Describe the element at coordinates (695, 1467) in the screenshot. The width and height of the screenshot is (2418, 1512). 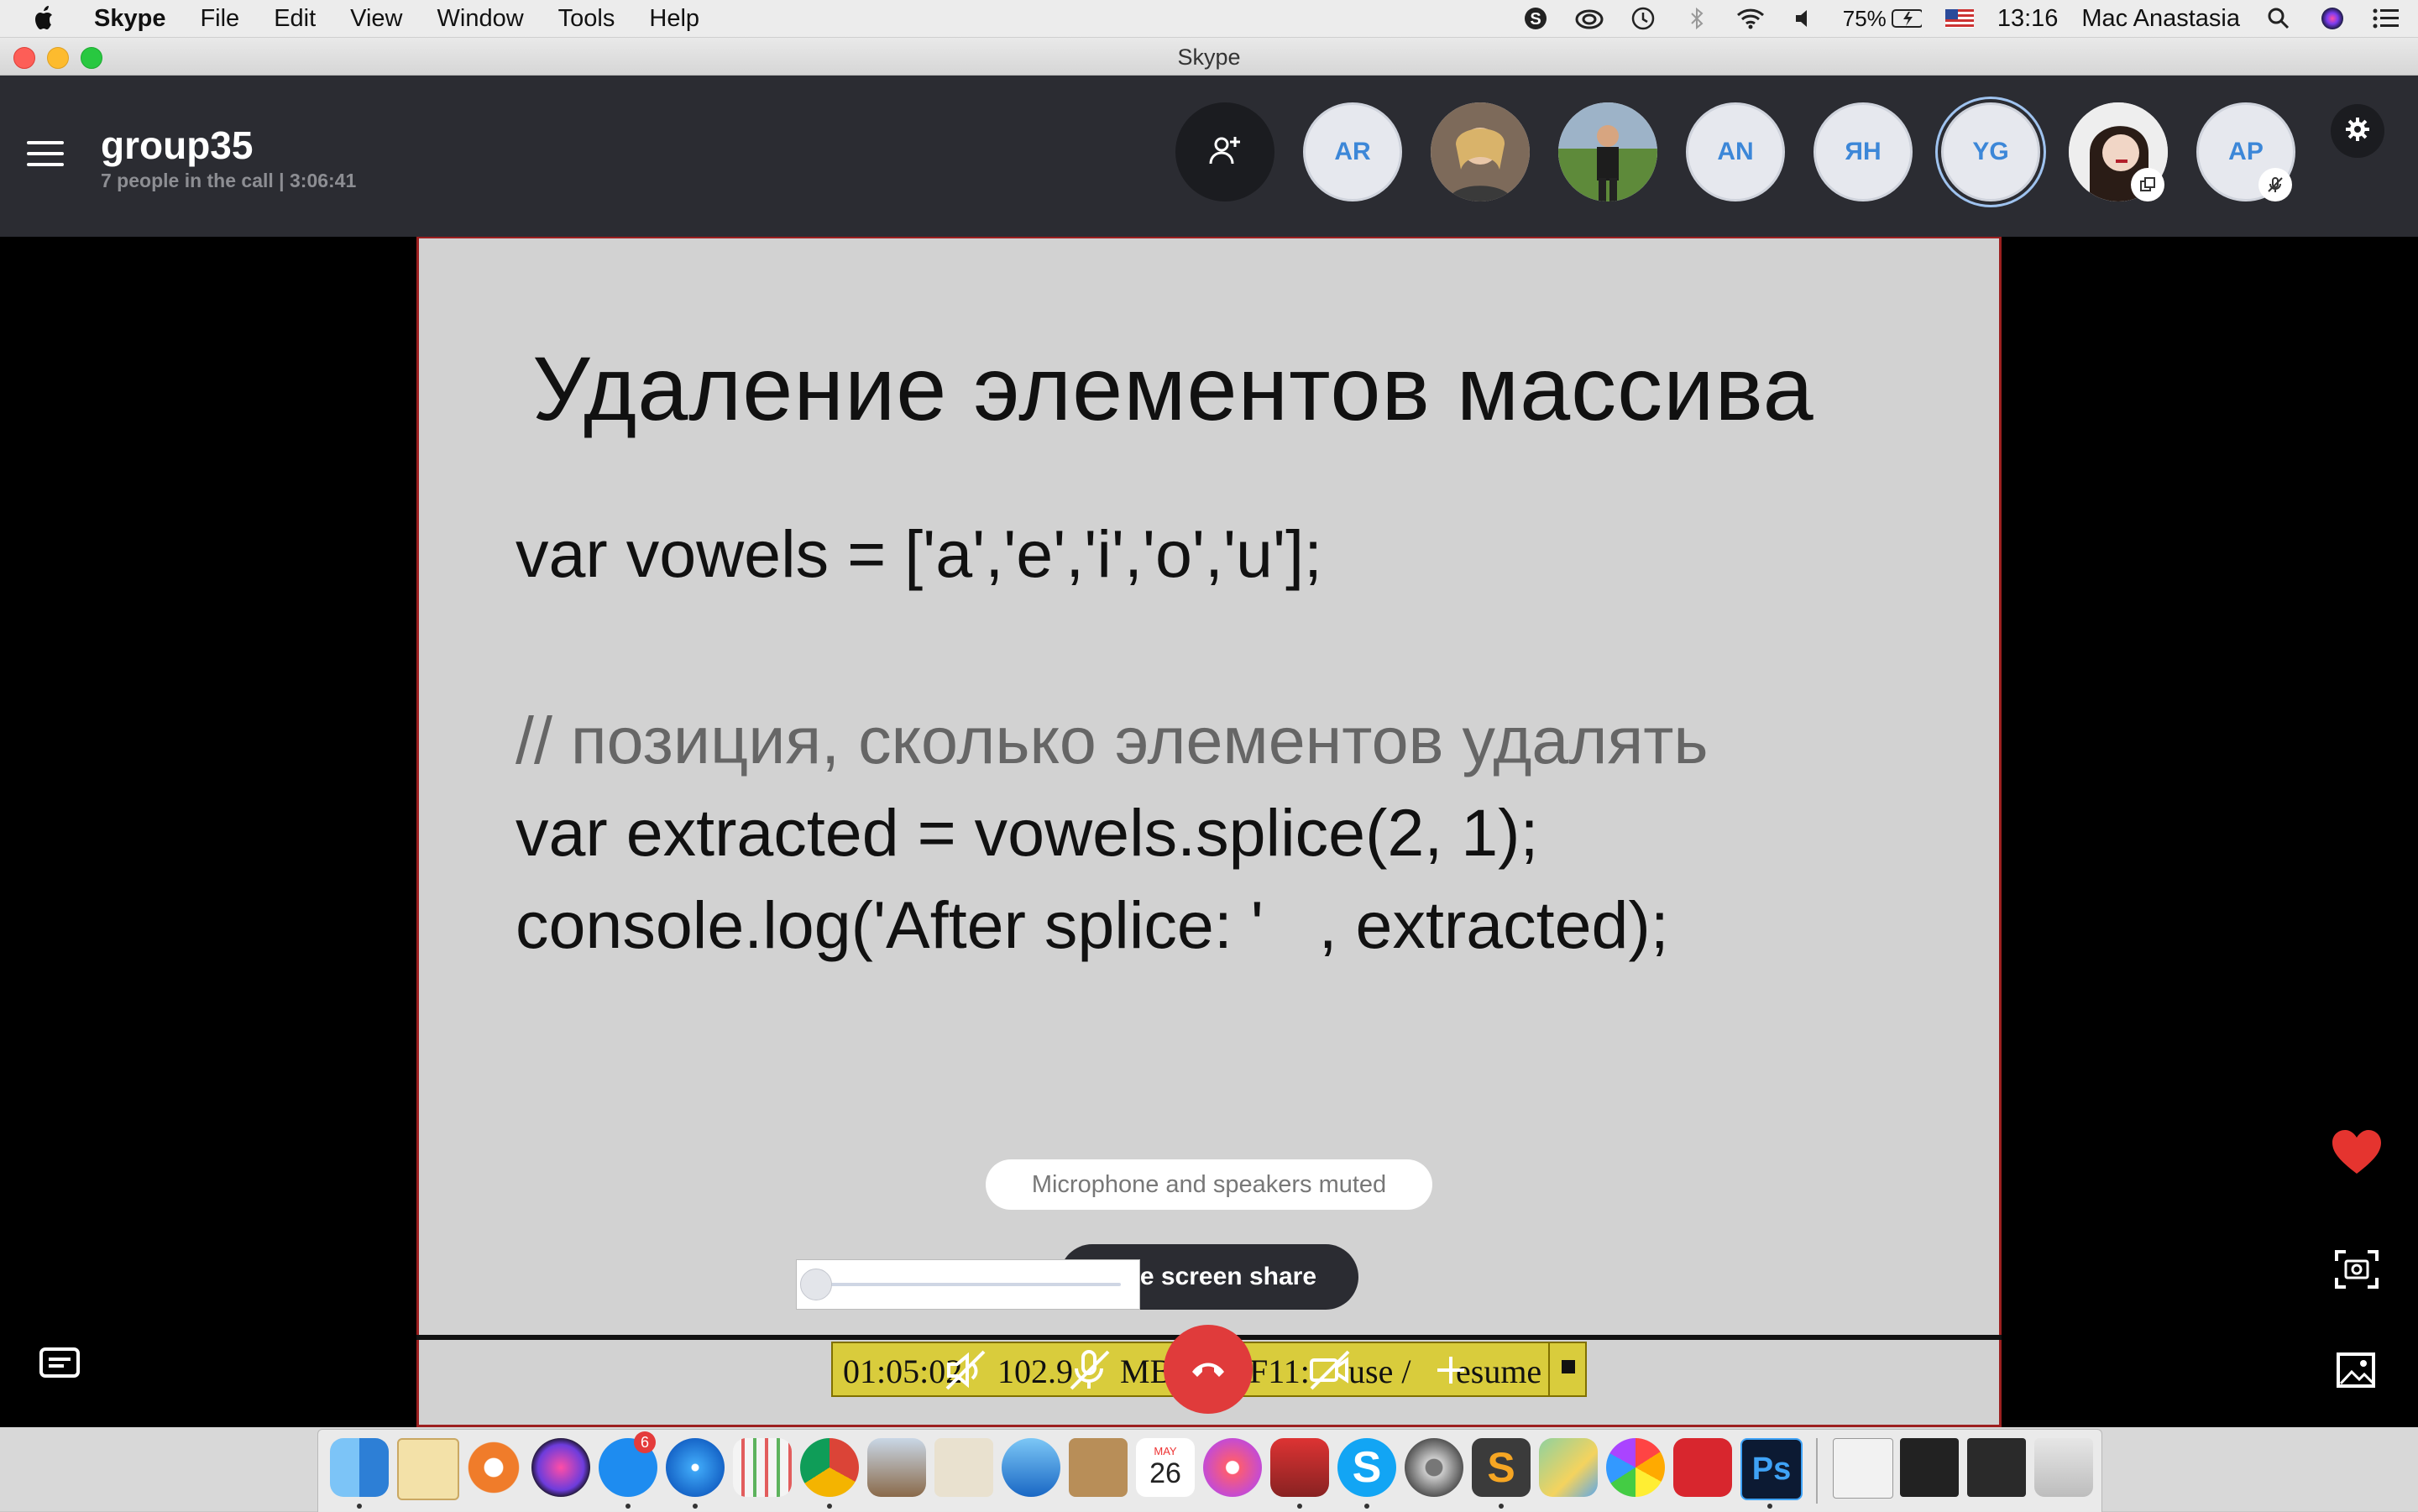
I see `safari-icon` at that location.